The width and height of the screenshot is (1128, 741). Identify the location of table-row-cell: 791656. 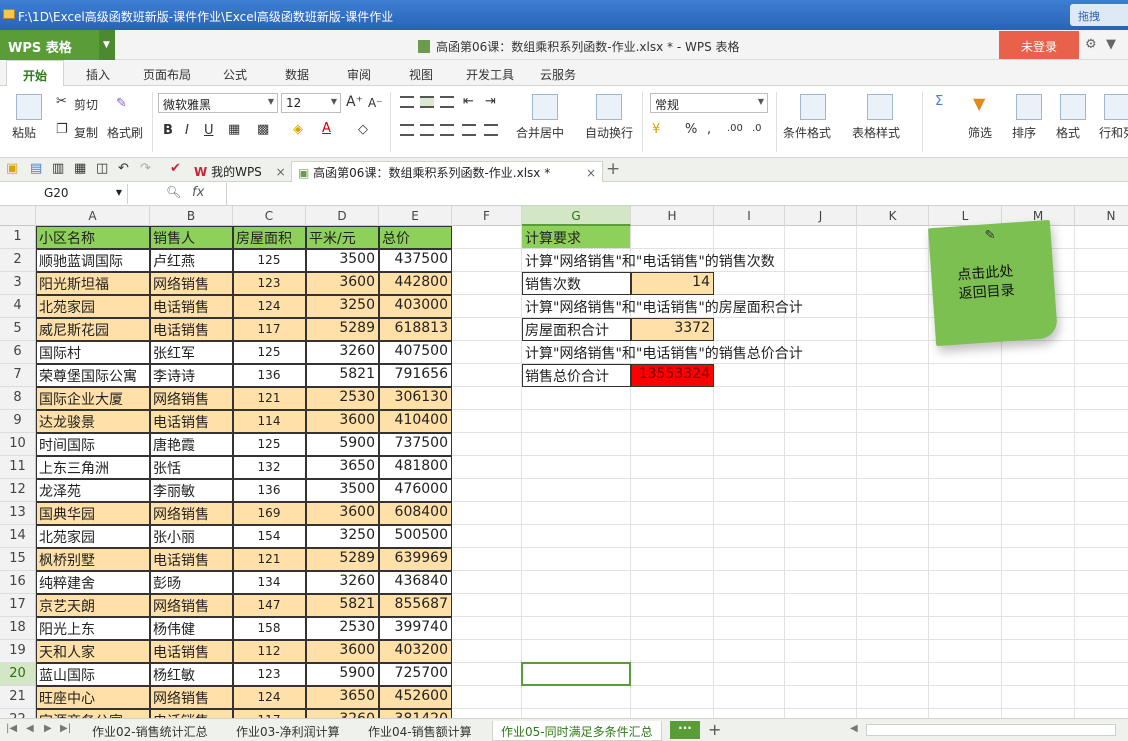
(415, 375).